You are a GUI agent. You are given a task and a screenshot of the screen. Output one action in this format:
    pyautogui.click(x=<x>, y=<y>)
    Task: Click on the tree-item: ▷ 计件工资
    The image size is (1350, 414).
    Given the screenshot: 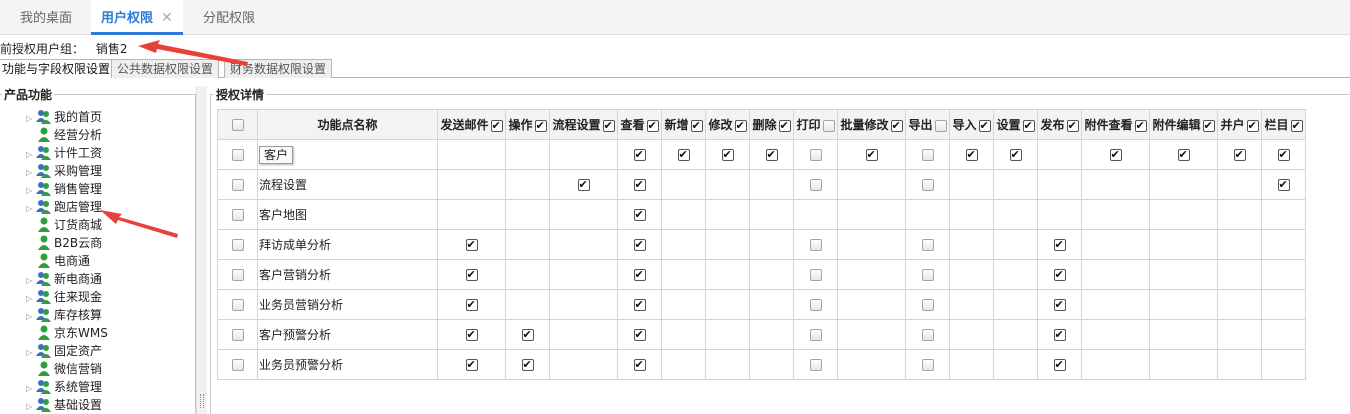 What is the action you would take?
    pyautogui.click(x=64, y=153)
    